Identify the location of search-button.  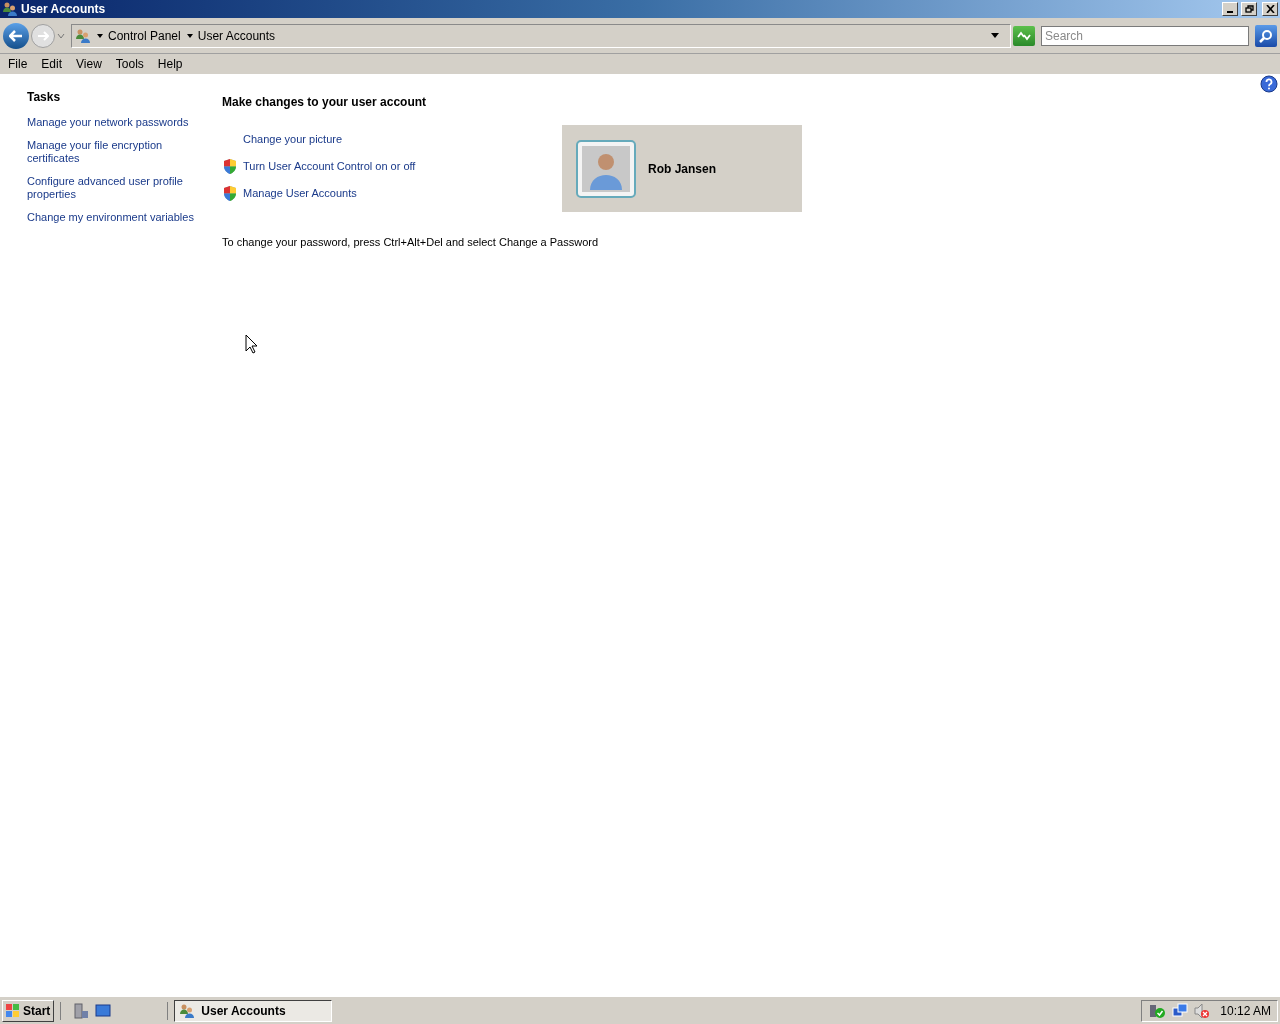
(1266, 35).